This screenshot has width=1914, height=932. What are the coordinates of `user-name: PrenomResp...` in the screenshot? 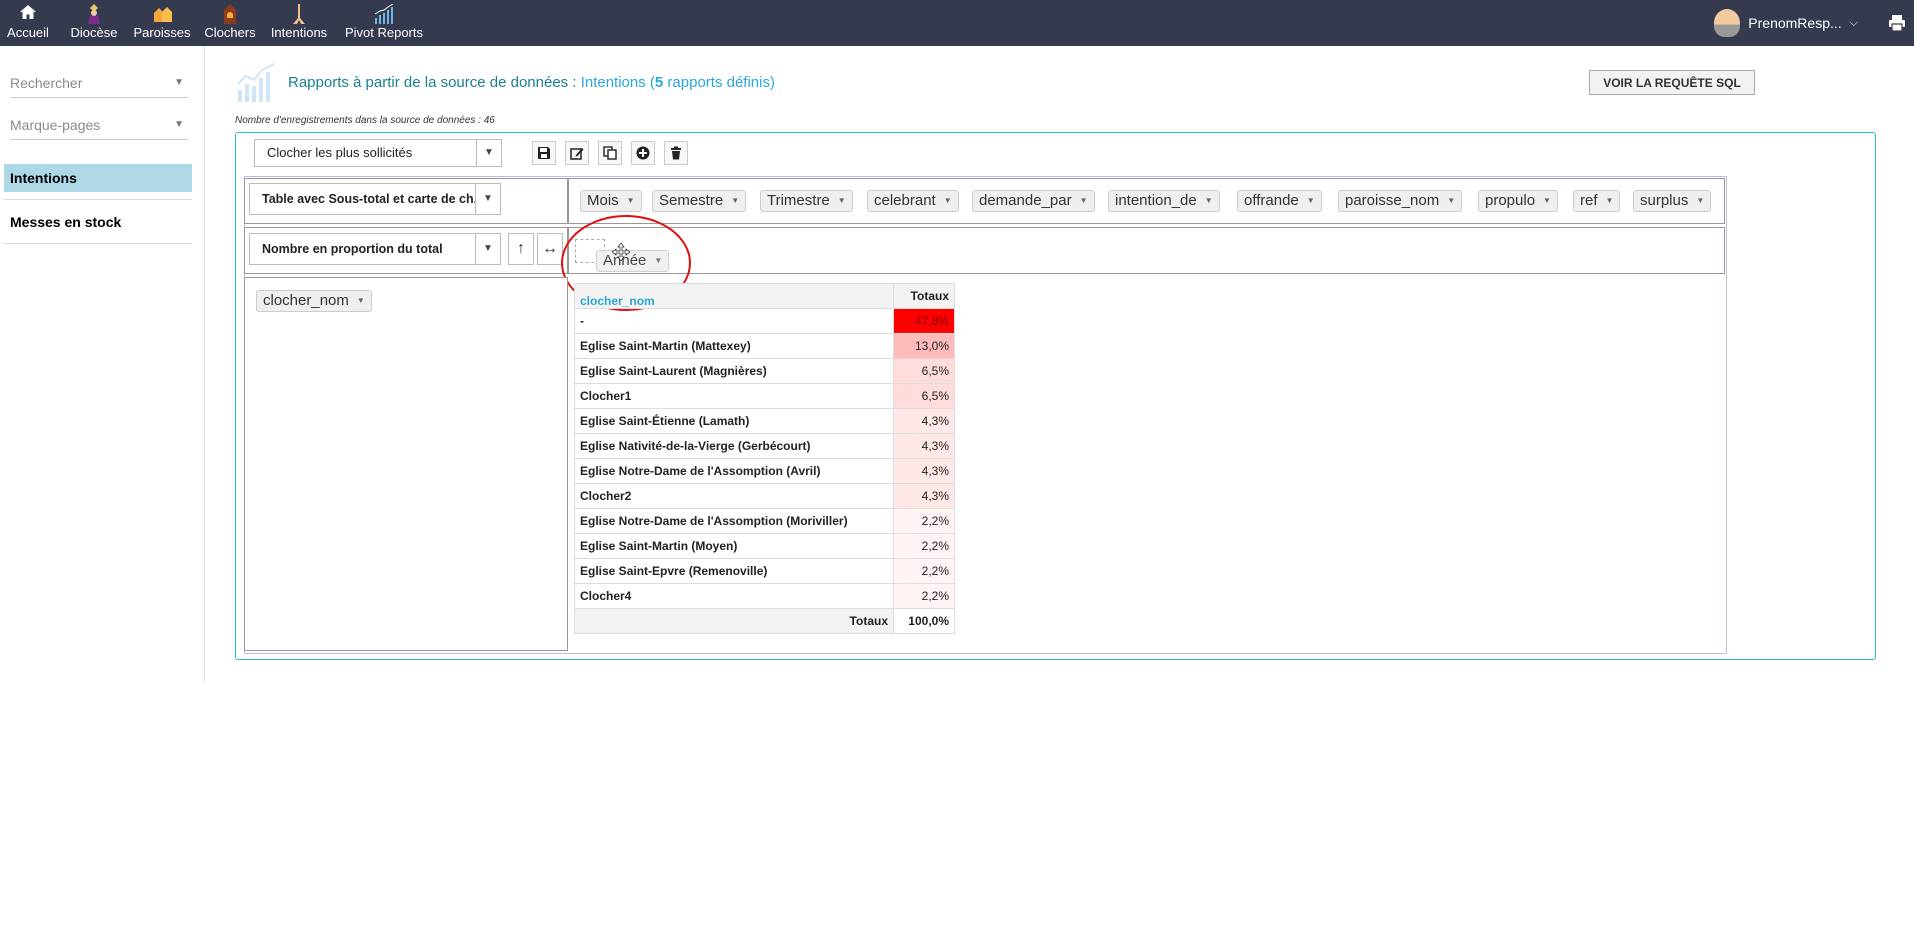 It's located at (1795, 23).